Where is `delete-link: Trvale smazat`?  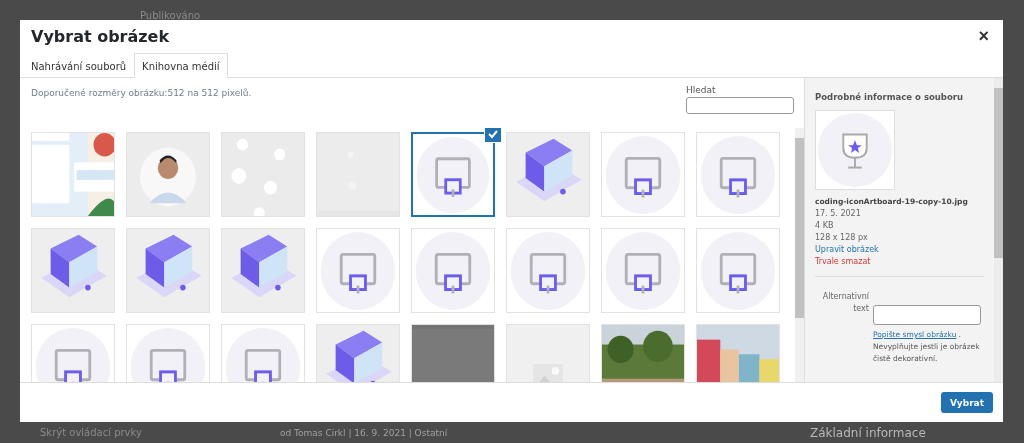
delete-link: Trvale smazat is located at coordinates (899, 262).